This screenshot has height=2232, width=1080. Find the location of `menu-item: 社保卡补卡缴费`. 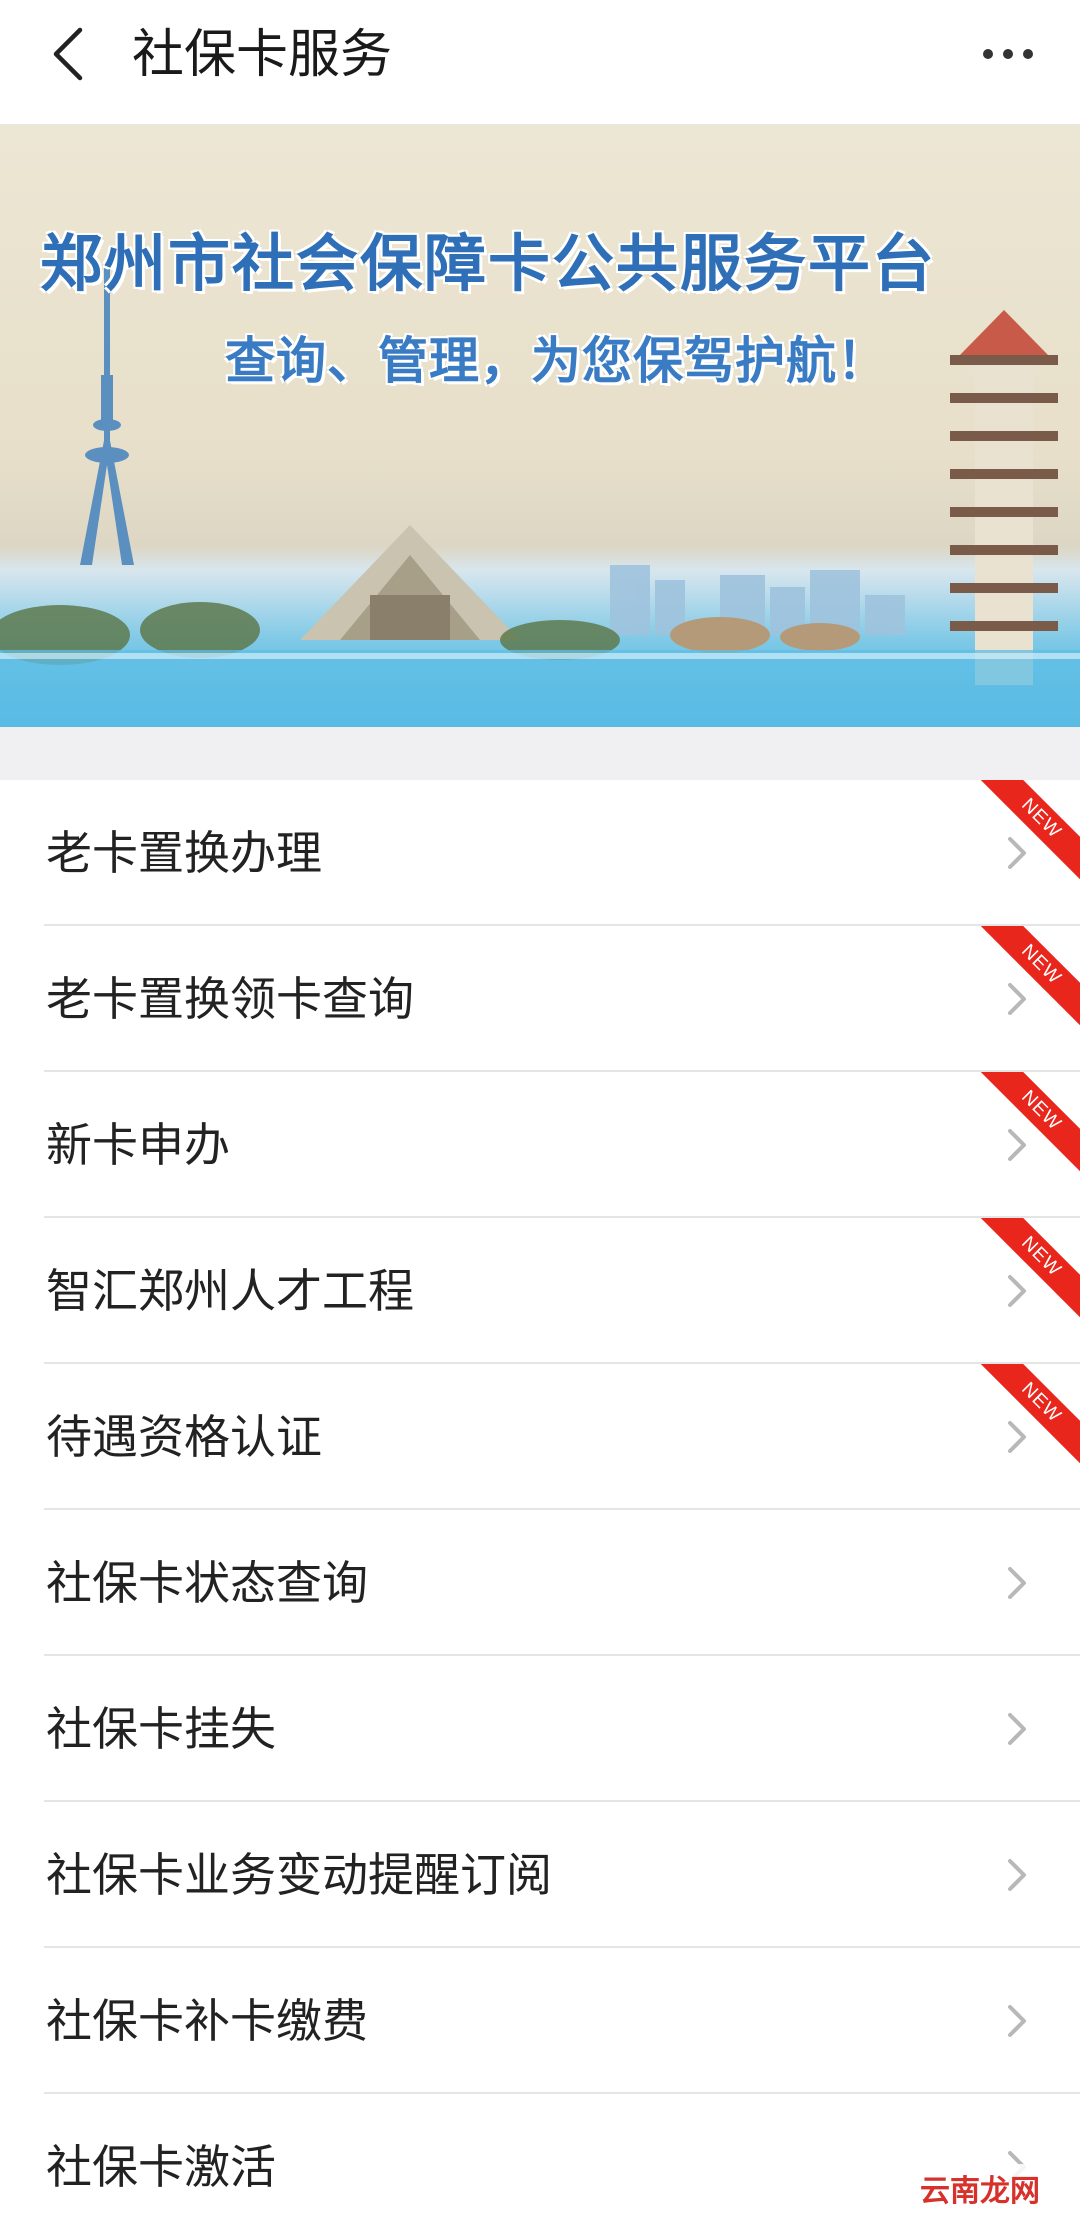

menu-item: 社保卡补卡缴费 is located at coordinates (540, 2021).